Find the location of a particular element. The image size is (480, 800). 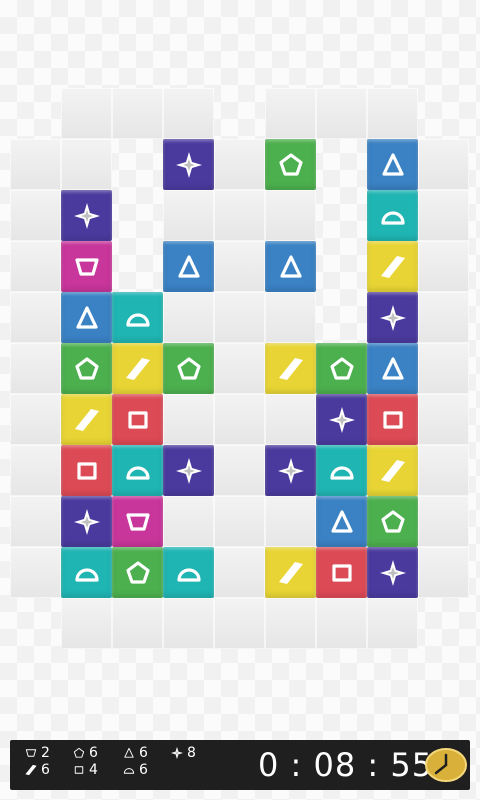

timer-display: 0 : 08 : 55 is located at coordinates (346, 765).